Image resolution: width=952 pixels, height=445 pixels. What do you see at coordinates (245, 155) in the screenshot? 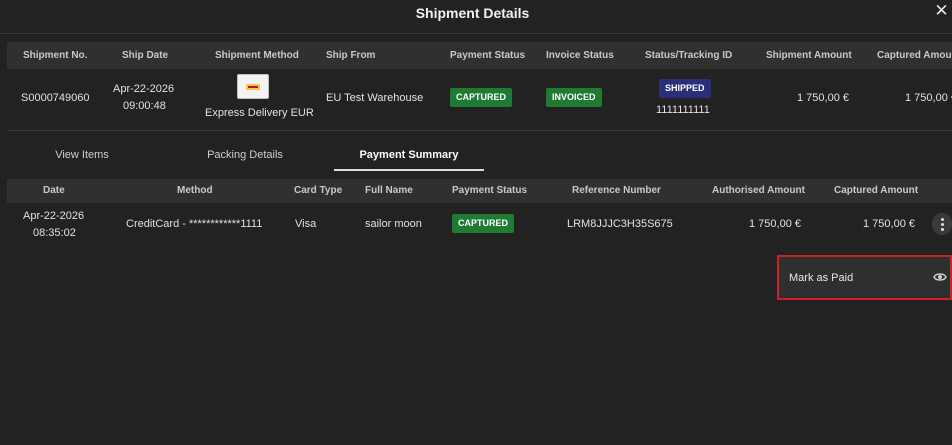
I see `tab-packing-details: Packing Details` at bounding box center [245, 155].